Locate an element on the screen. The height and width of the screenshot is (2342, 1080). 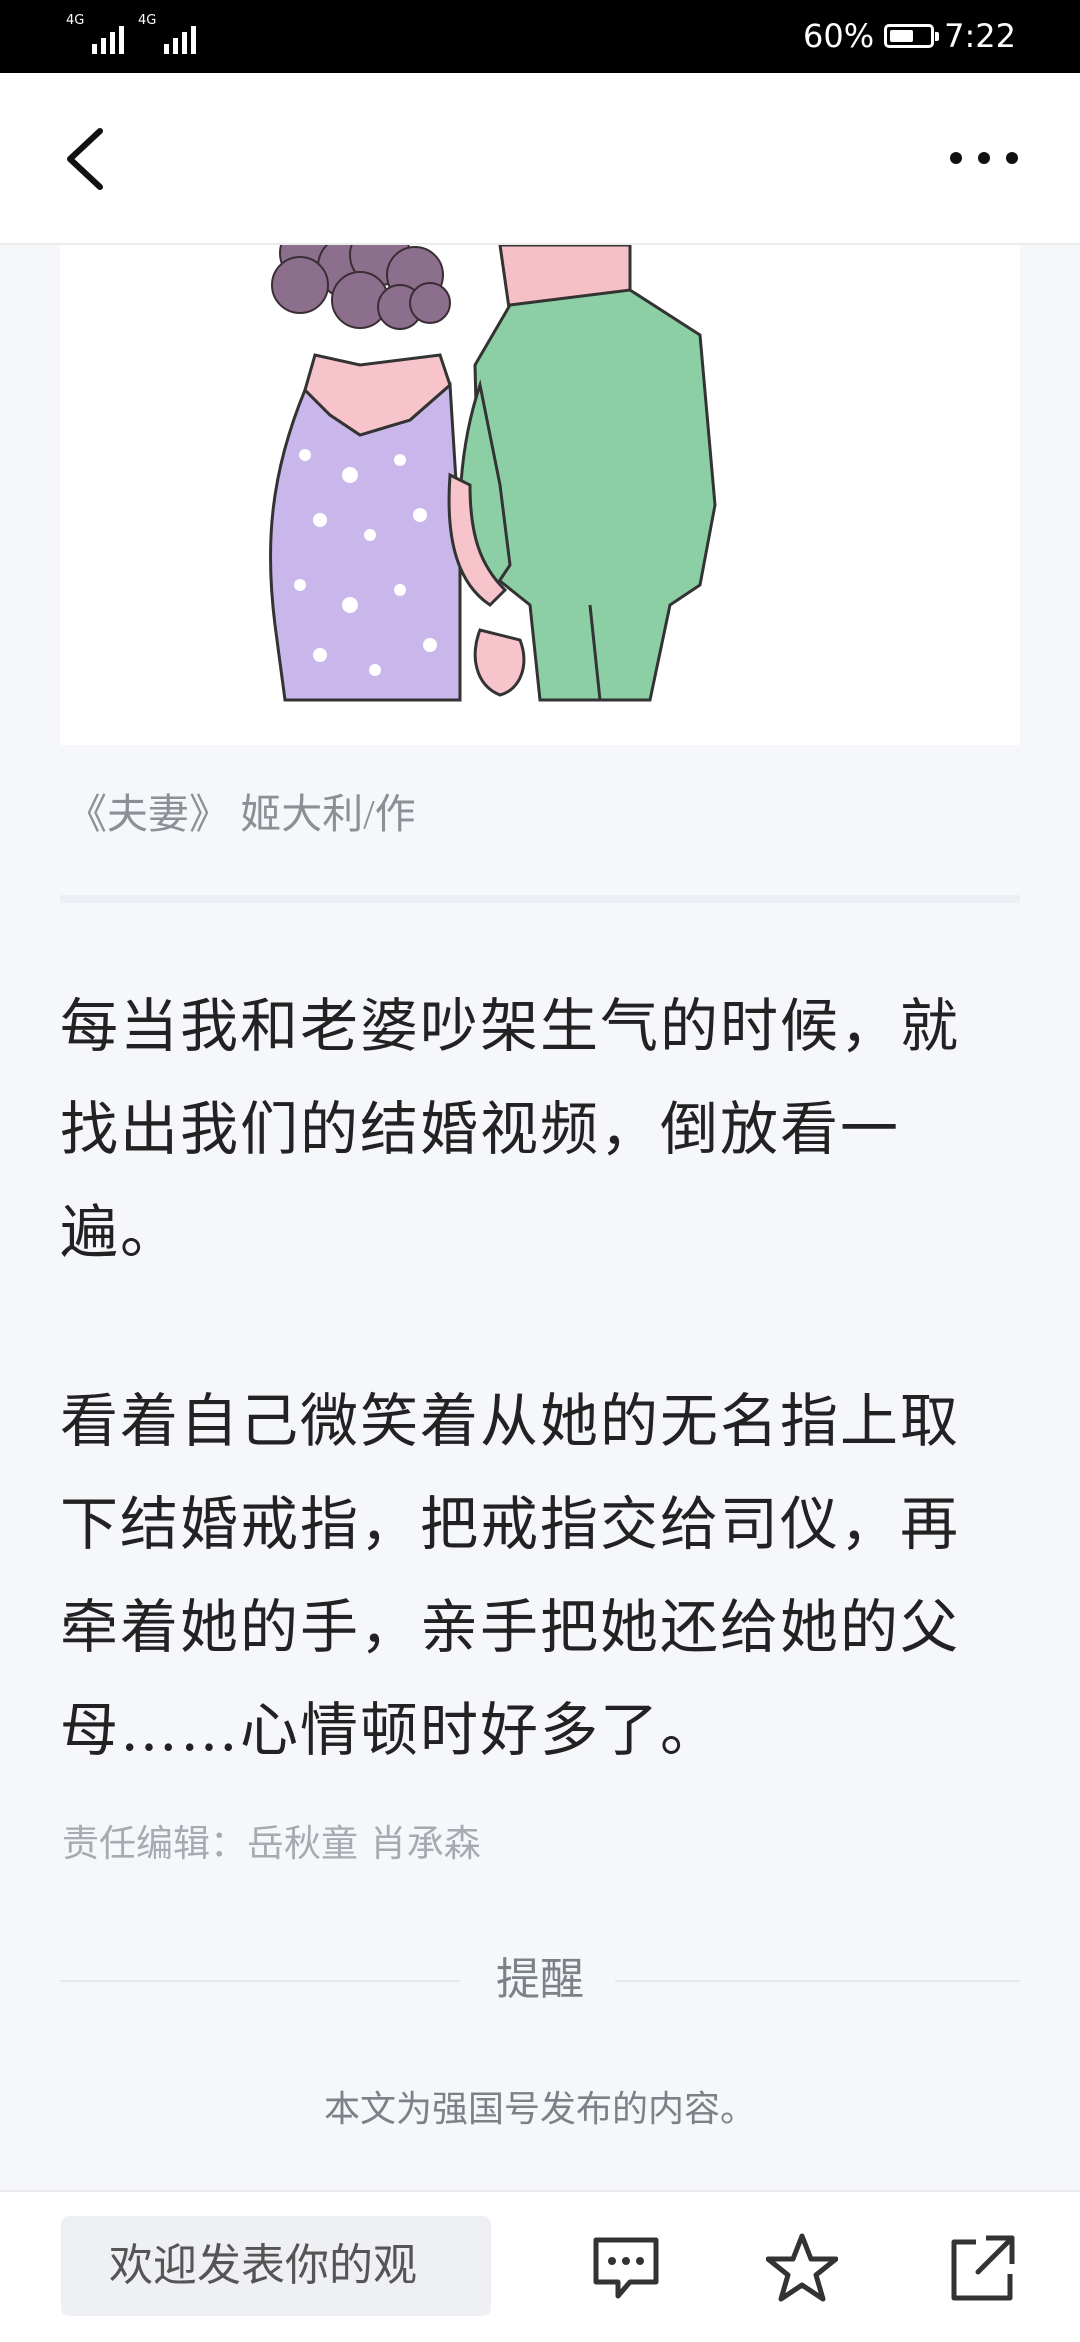
favorite-button is located at coordinates (802, 2268).